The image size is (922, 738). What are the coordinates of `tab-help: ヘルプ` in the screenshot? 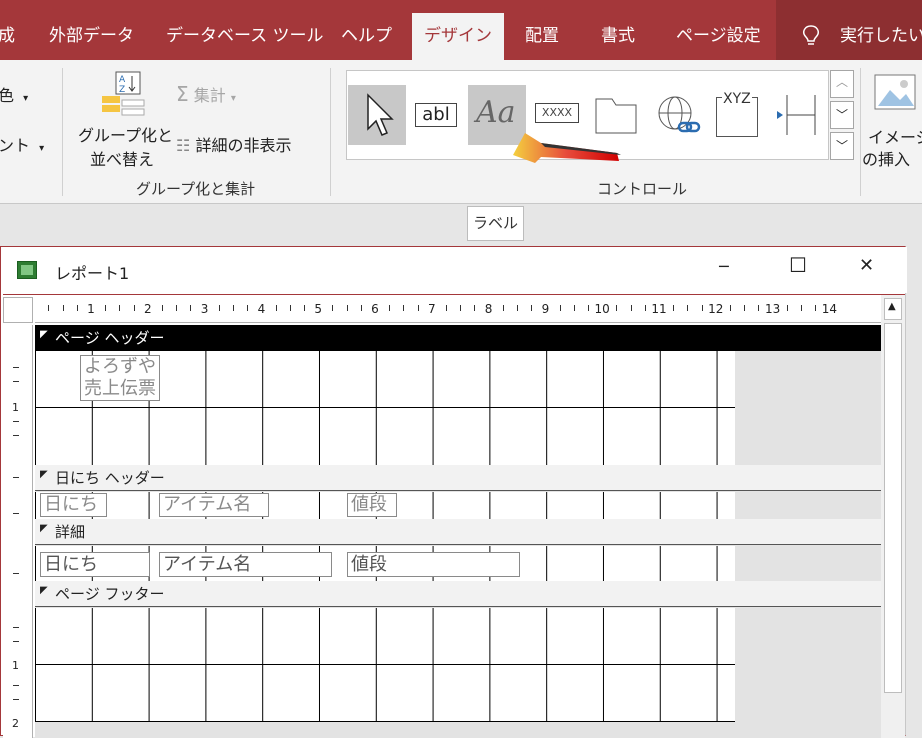 It's located at (366, 30).